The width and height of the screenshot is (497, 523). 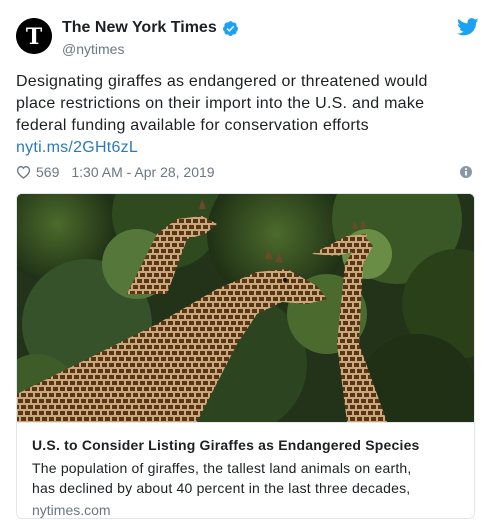 What do you see at coordinates (468, 27) in the screenshot?
I see `twitter-bird-icon` at bounding box center [468, 27].